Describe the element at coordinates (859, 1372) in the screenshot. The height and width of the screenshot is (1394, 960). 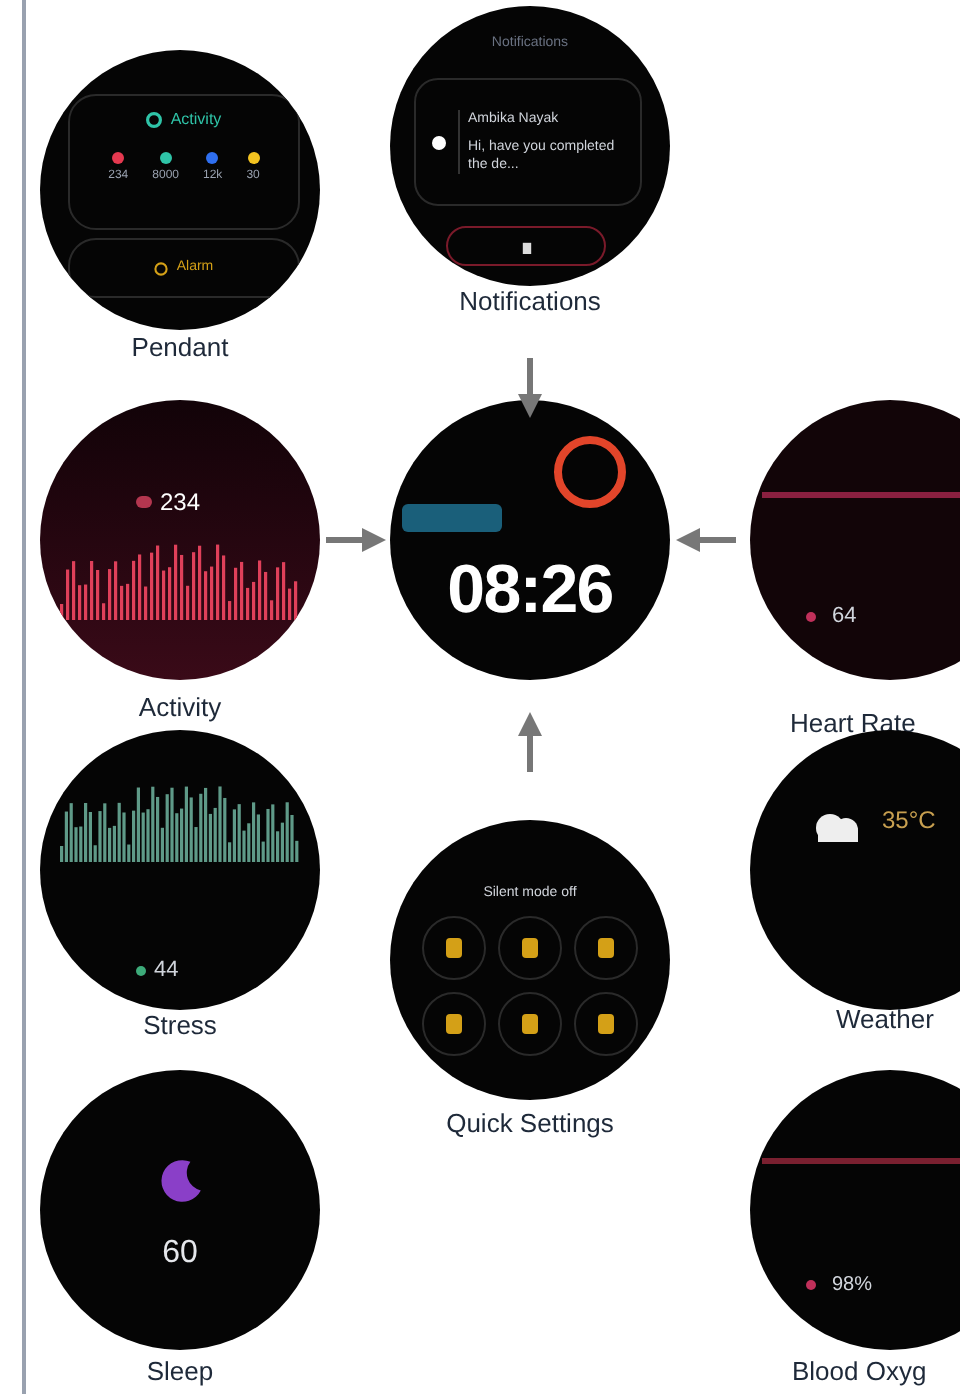
I see `screen-caption: Blood Oxyg` at that location.